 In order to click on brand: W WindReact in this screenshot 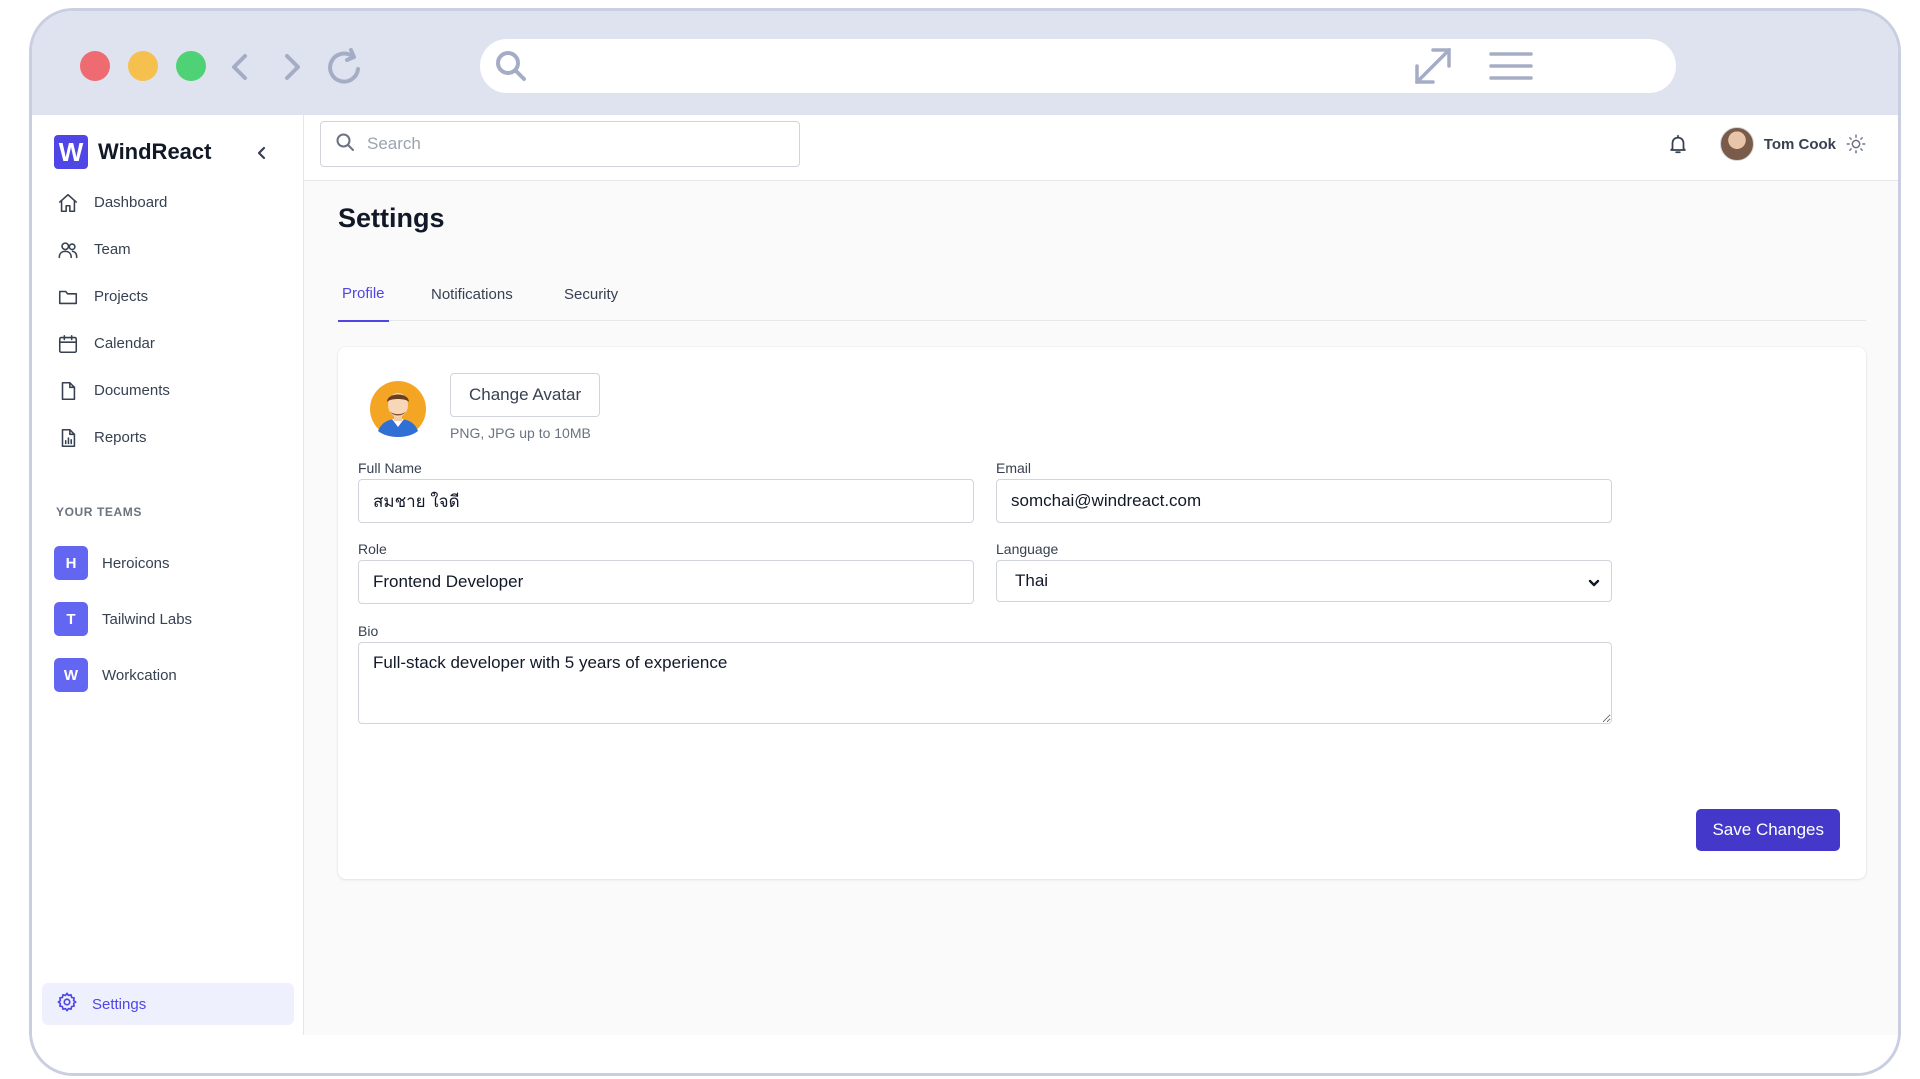, I will do `click(132, 152)`.